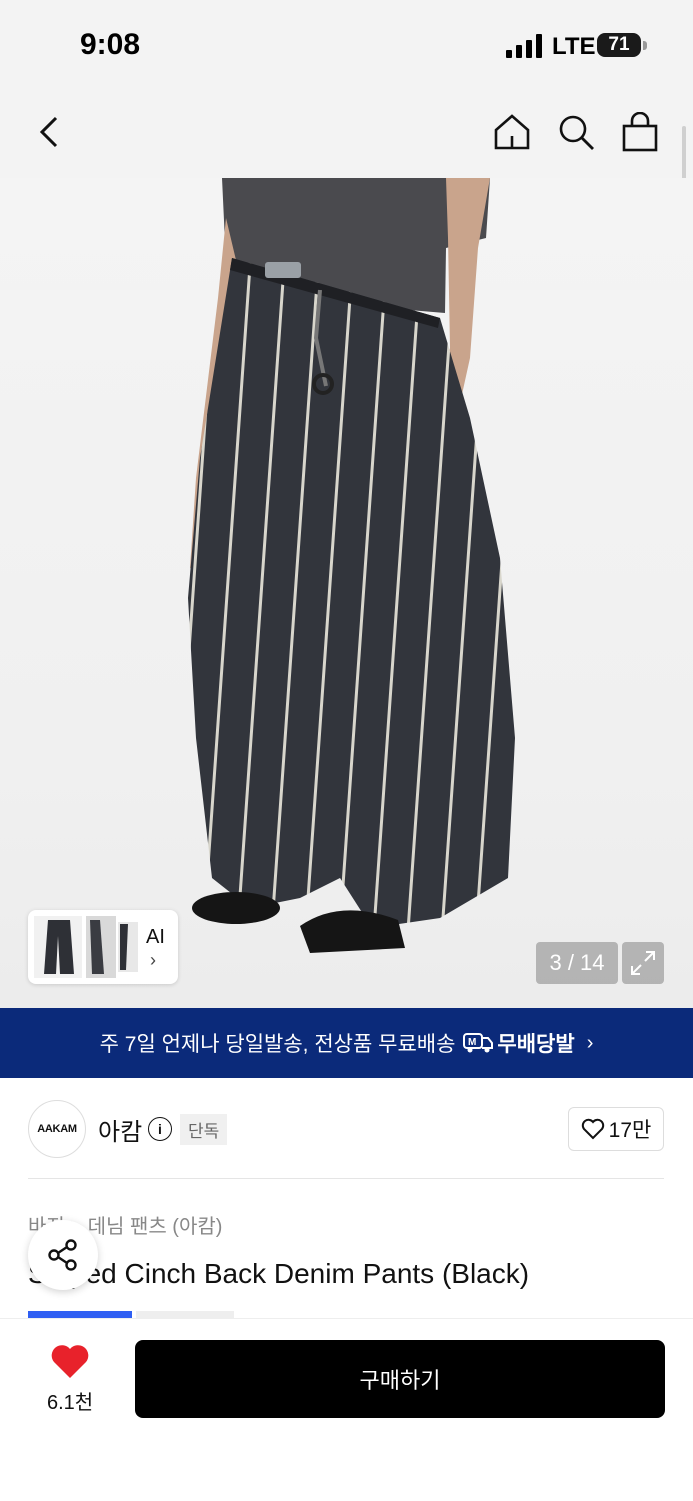 Image resolution: width=693 pixels, height=1501 pixels. Describe the element at coordinates (204, 1129) in the screenshot. I see `exclusive-badge: 단독` at that location.